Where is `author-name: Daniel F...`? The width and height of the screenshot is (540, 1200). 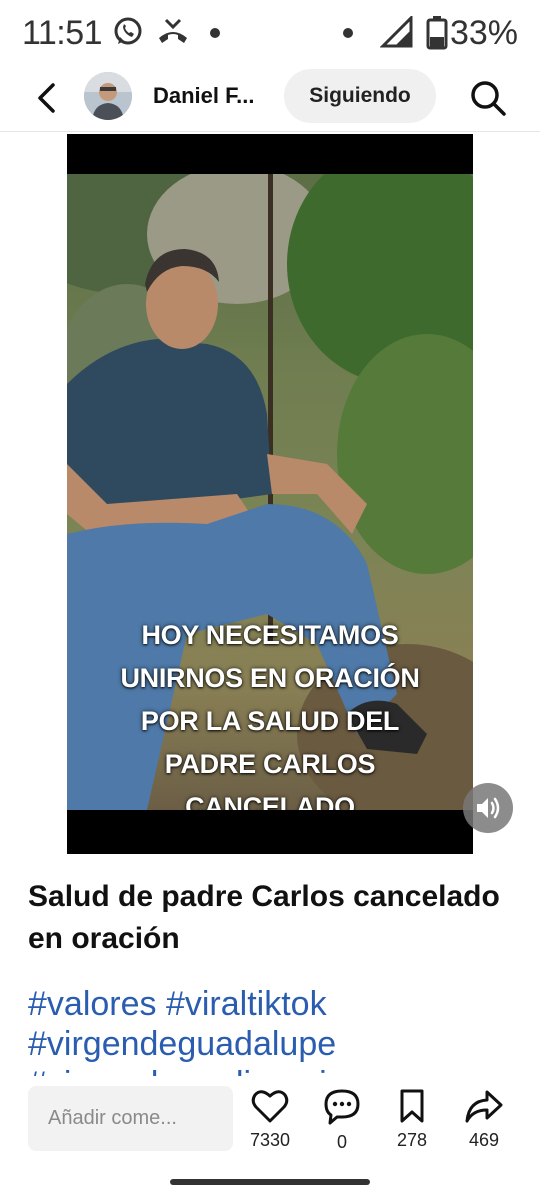
author-name: Daniel F... is located at coordinates (203, 96).